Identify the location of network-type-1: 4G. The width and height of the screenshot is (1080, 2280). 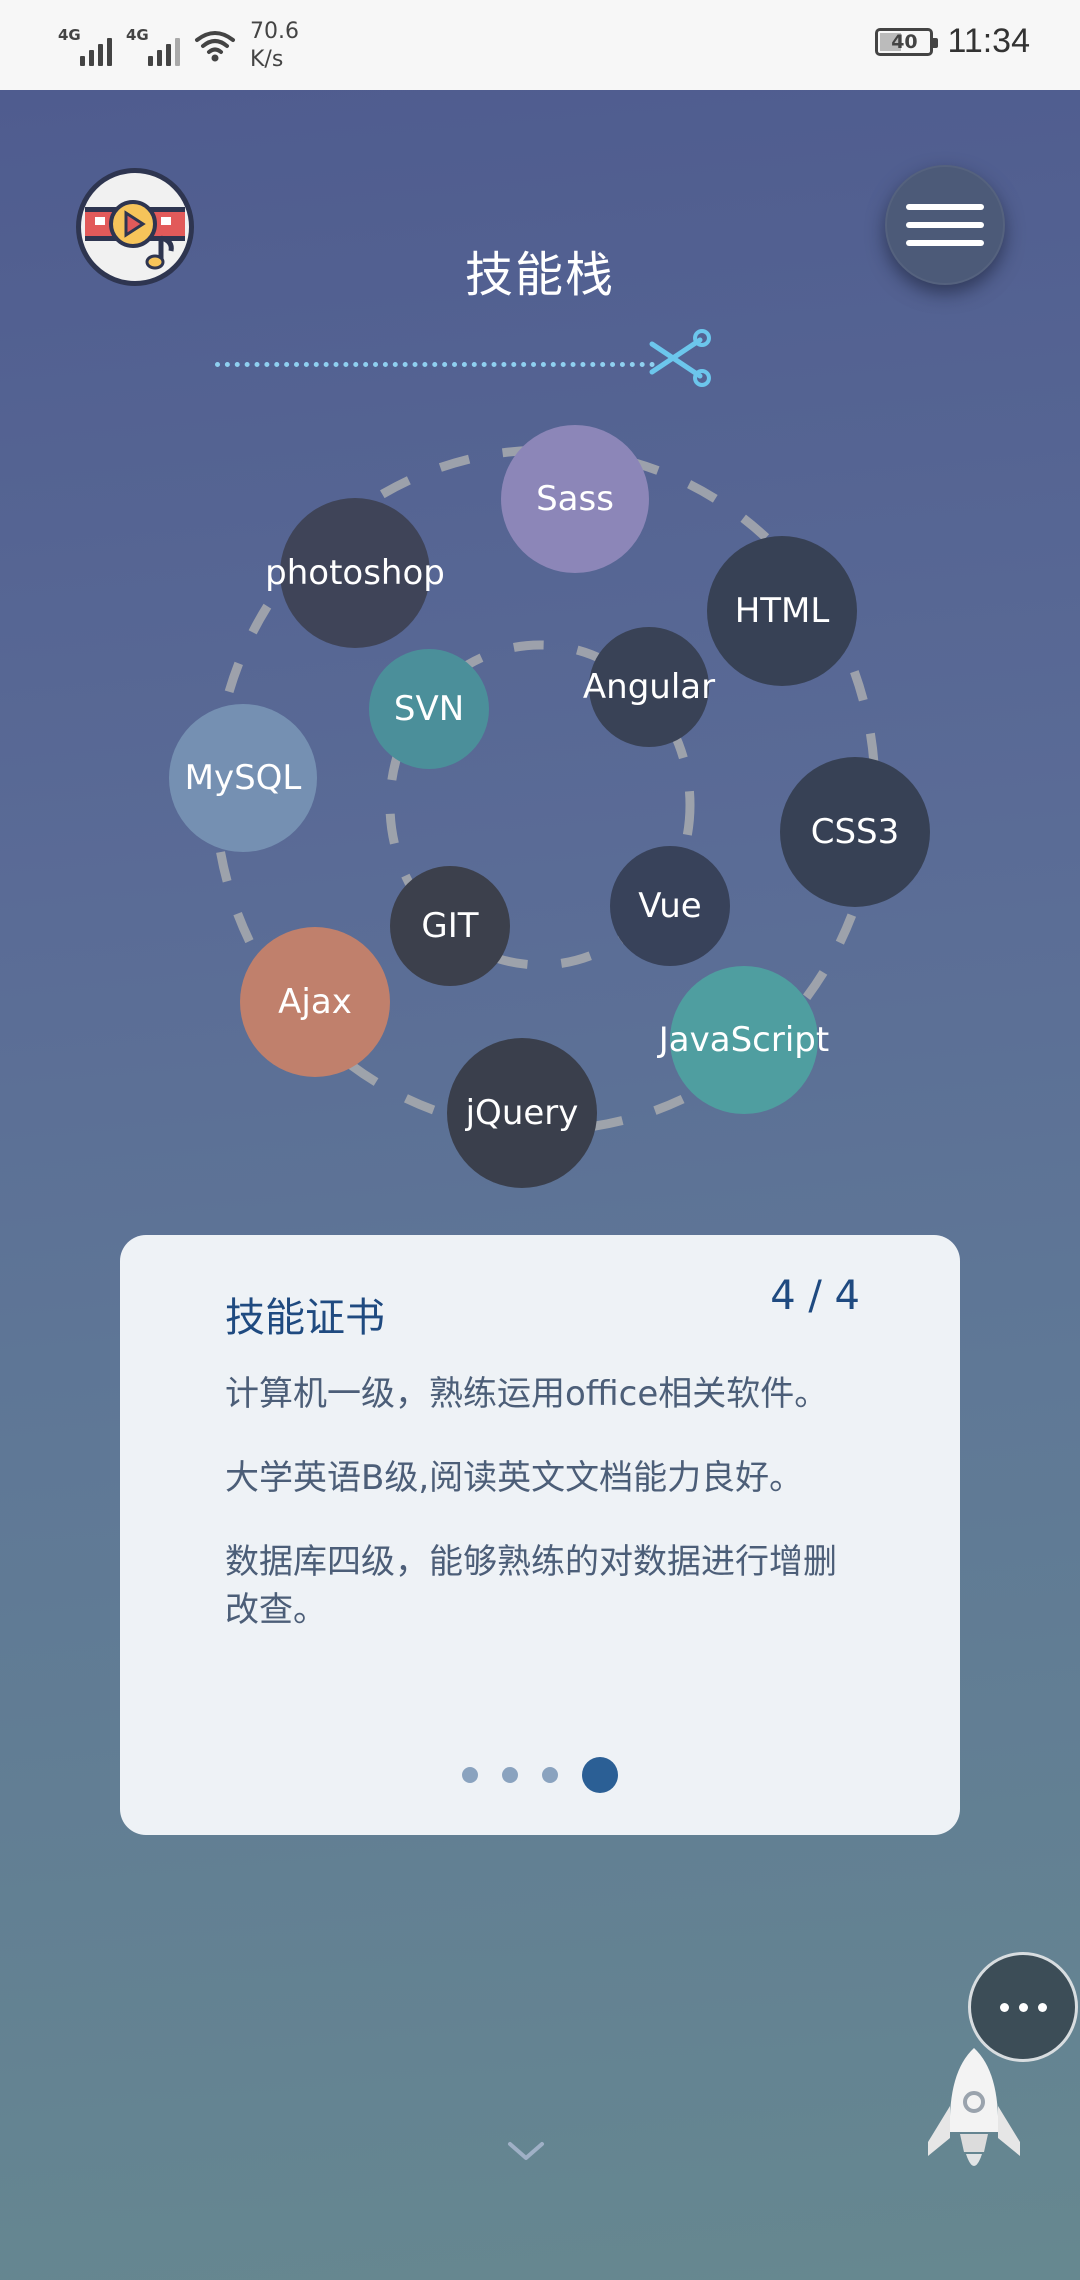
(69, 35).